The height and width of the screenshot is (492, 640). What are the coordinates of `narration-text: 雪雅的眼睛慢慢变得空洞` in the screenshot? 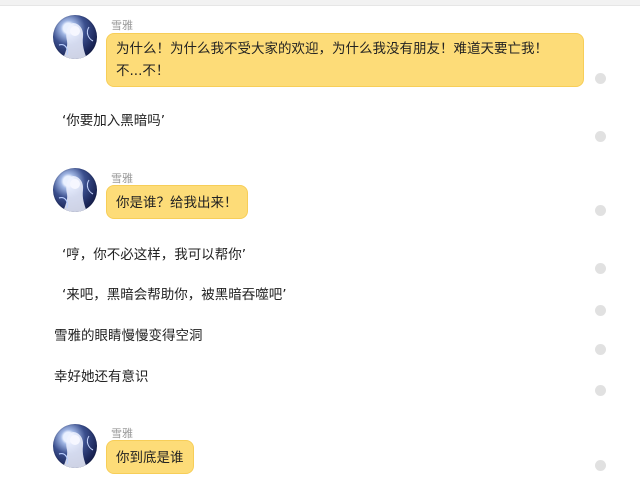 It's located at (128, 336).